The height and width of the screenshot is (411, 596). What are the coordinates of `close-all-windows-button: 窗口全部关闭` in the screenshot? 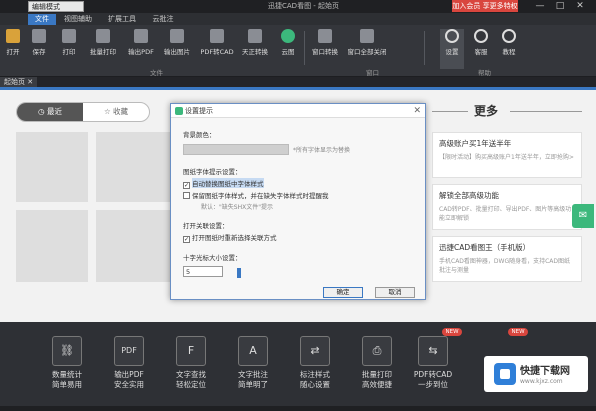 It's located at (367, 49).